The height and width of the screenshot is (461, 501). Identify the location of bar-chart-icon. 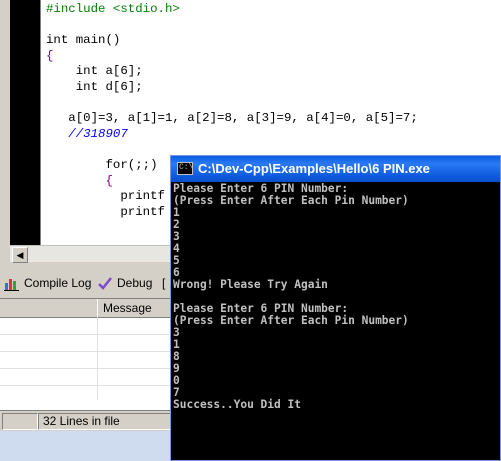
(11, 285).